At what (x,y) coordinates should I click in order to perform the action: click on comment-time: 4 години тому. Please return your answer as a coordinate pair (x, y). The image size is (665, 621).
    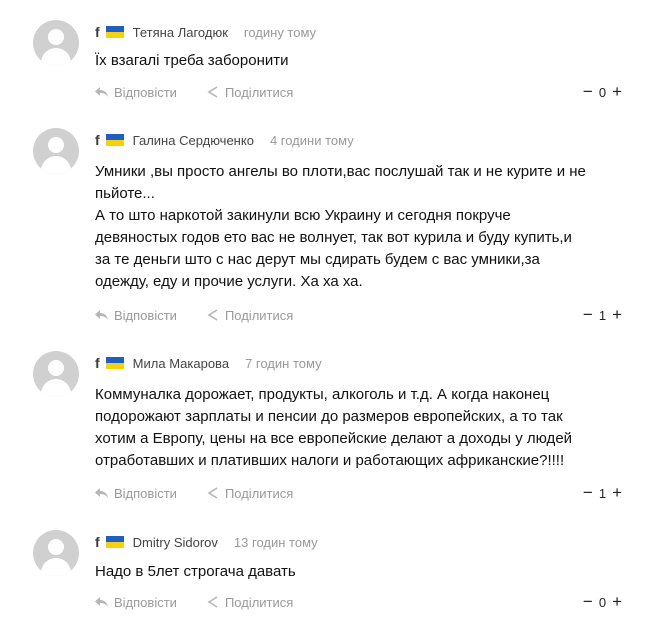
    Looking at the image, I should click on (311, 140).